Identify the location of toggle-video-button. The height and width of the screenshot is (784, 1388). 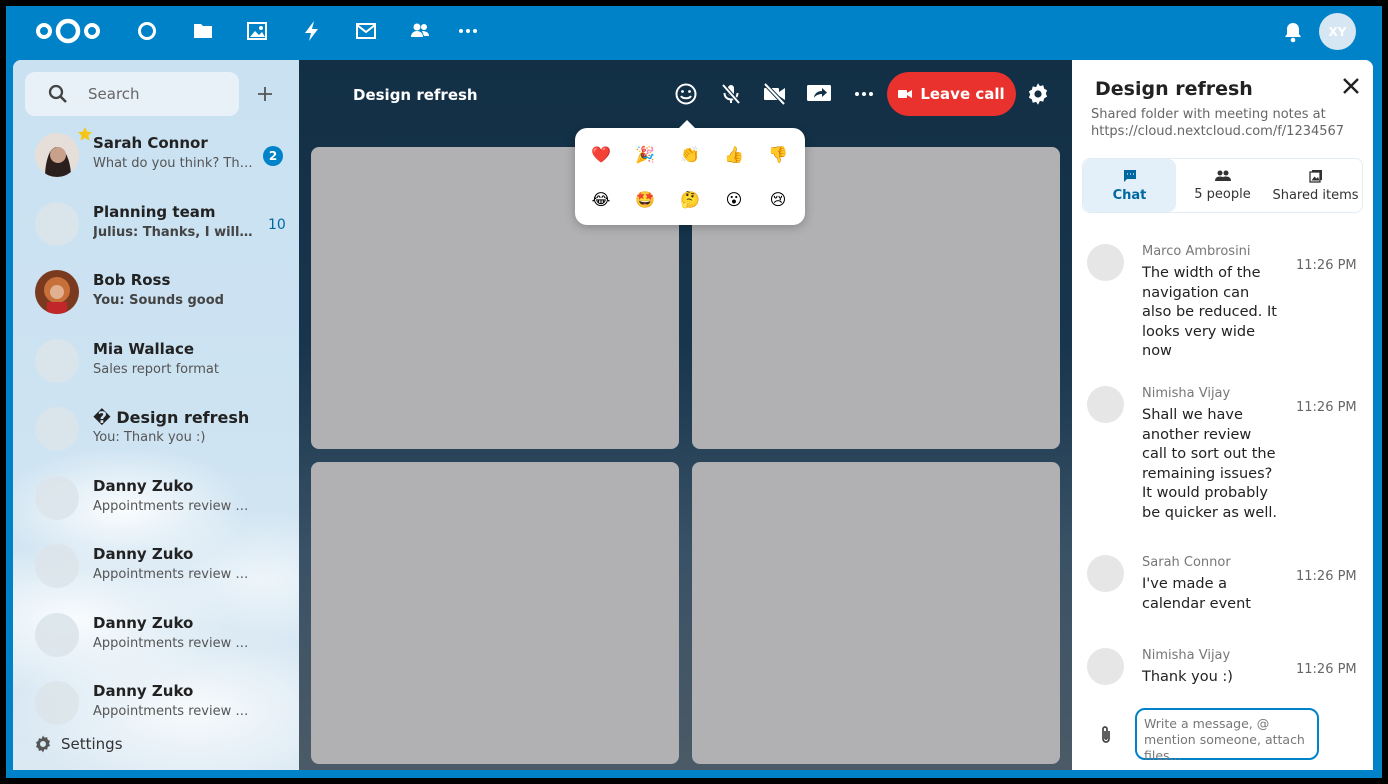
(775, 94).